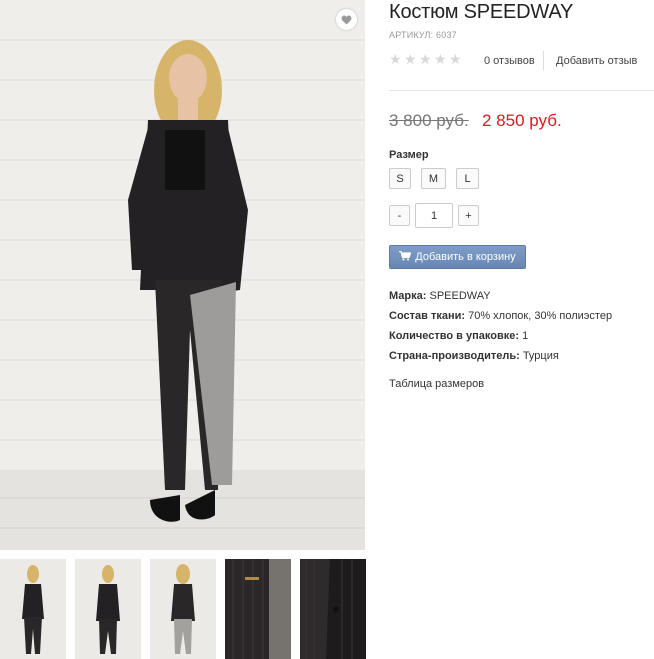 The height and width of the screenshot is (659, 654). What do you see at coordinates (522, 120) in the screenshot?
I see `new-price: 2 850 руб.` at bounding box center [522, 120].